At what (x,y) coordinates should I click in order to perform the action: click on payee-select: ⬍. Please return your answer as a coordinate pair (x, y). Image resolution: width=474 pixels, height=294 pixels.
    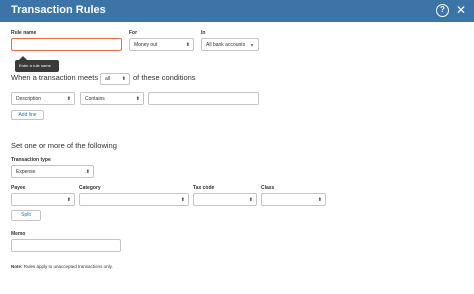
    Looking at the image, I should click on (43, 199).